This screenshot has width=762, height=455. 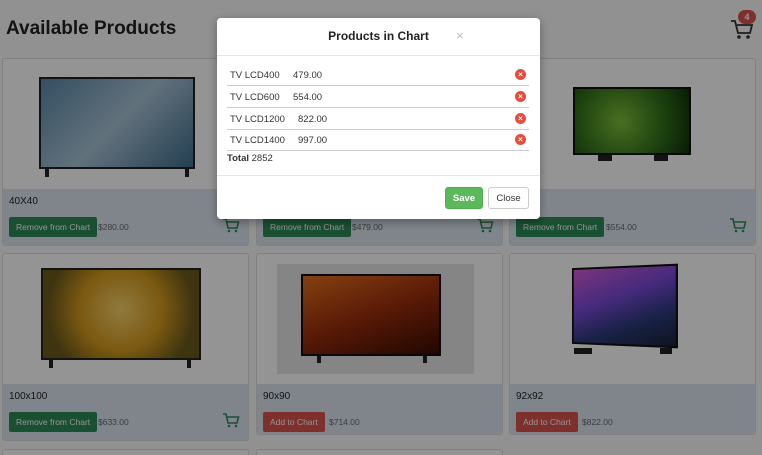 What do you see at coordinates (255, 75) in the screenshot?
I see `cart-item-name: TV LCD400` at bounding box center [255, 75].